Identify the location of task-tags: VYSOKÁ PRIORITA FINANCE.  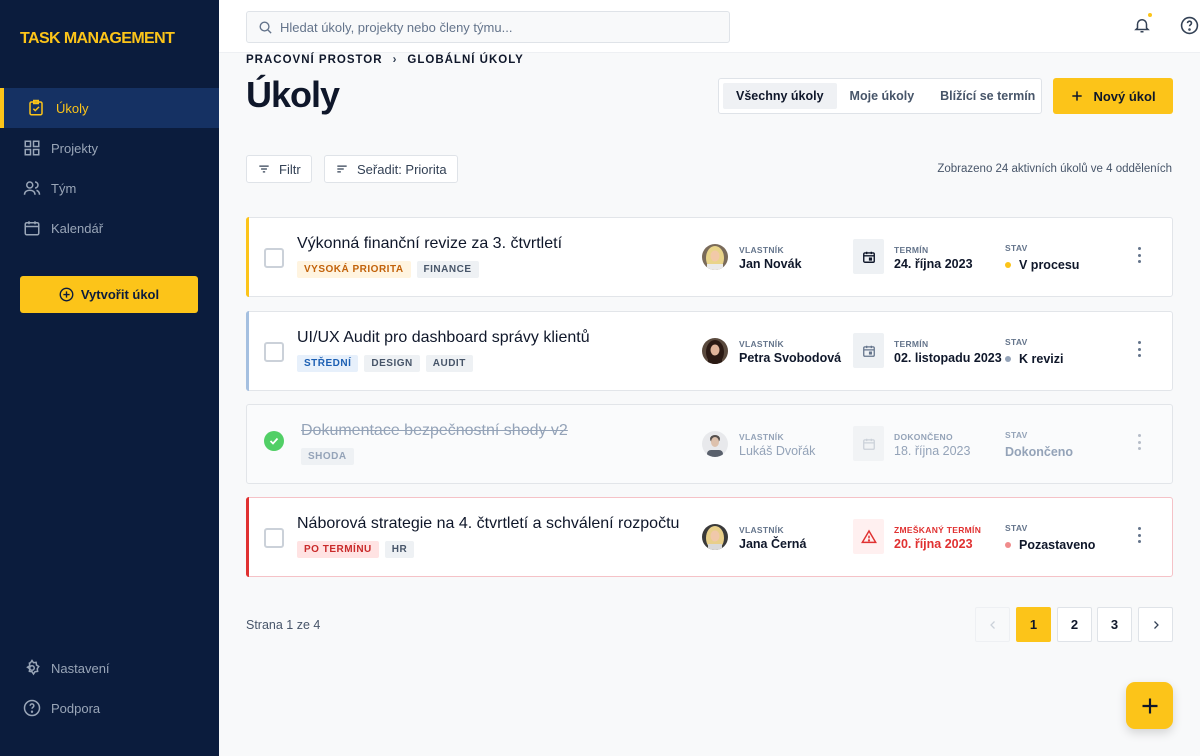
(388, 269).